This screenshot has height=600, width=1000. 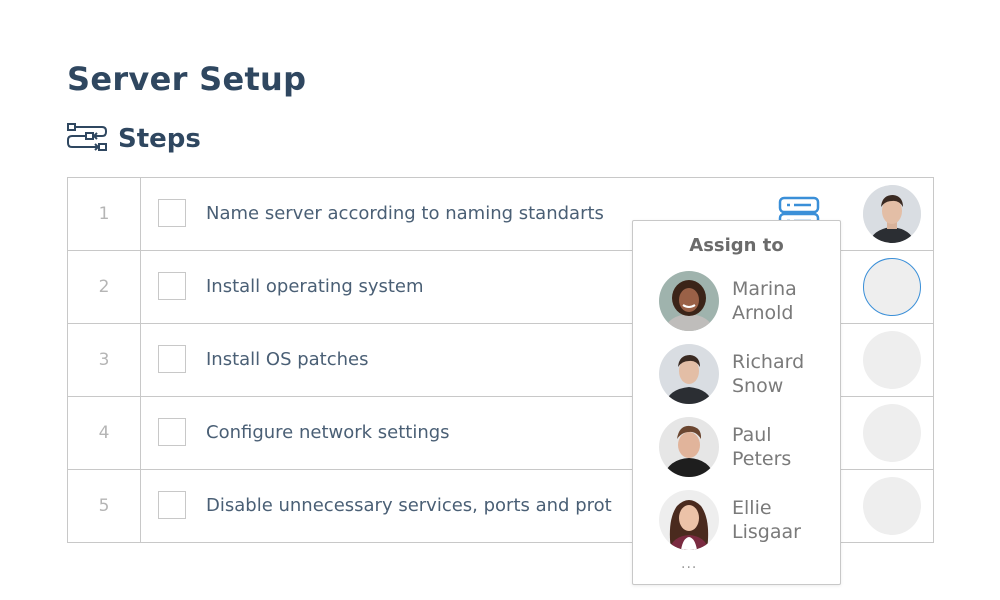 What do you see at coordinates (731, 374) in the screenshot?
I see `assignee-option: Richard Snow` at bounding box center [731, 374].